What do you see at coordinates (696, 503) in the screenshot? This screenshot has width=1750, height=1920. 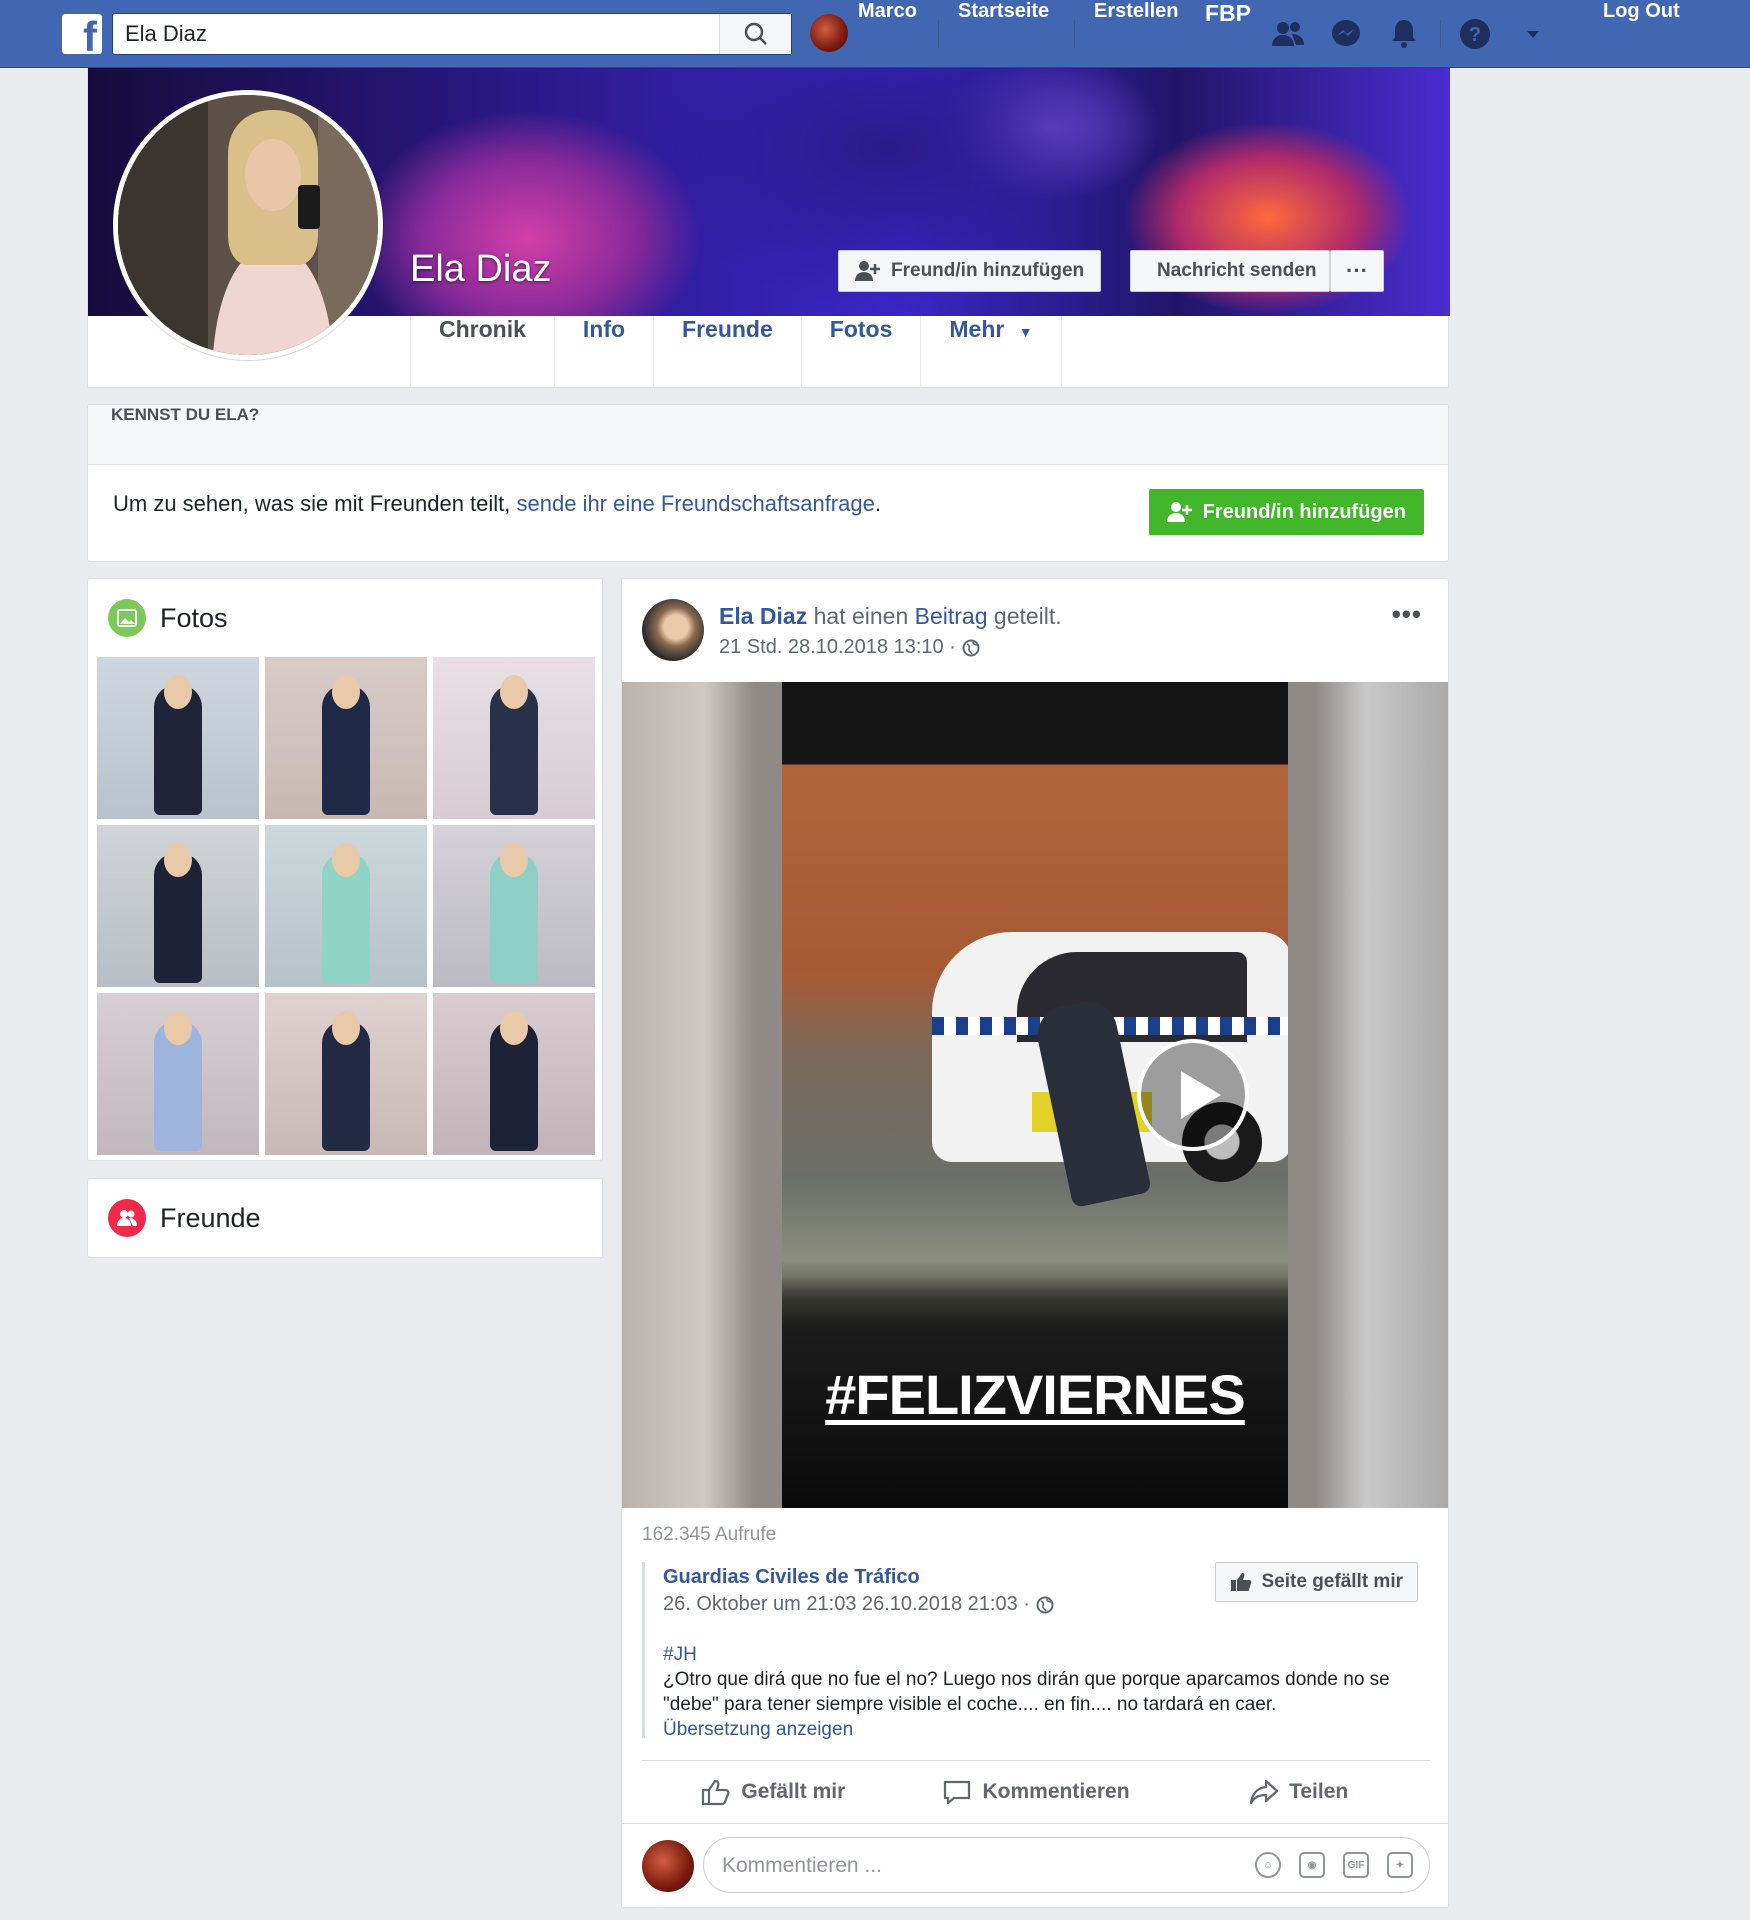 I see `friend-request-link: sende ihr eine Freundschaftsanfrage` at bounding box center [696, 503].